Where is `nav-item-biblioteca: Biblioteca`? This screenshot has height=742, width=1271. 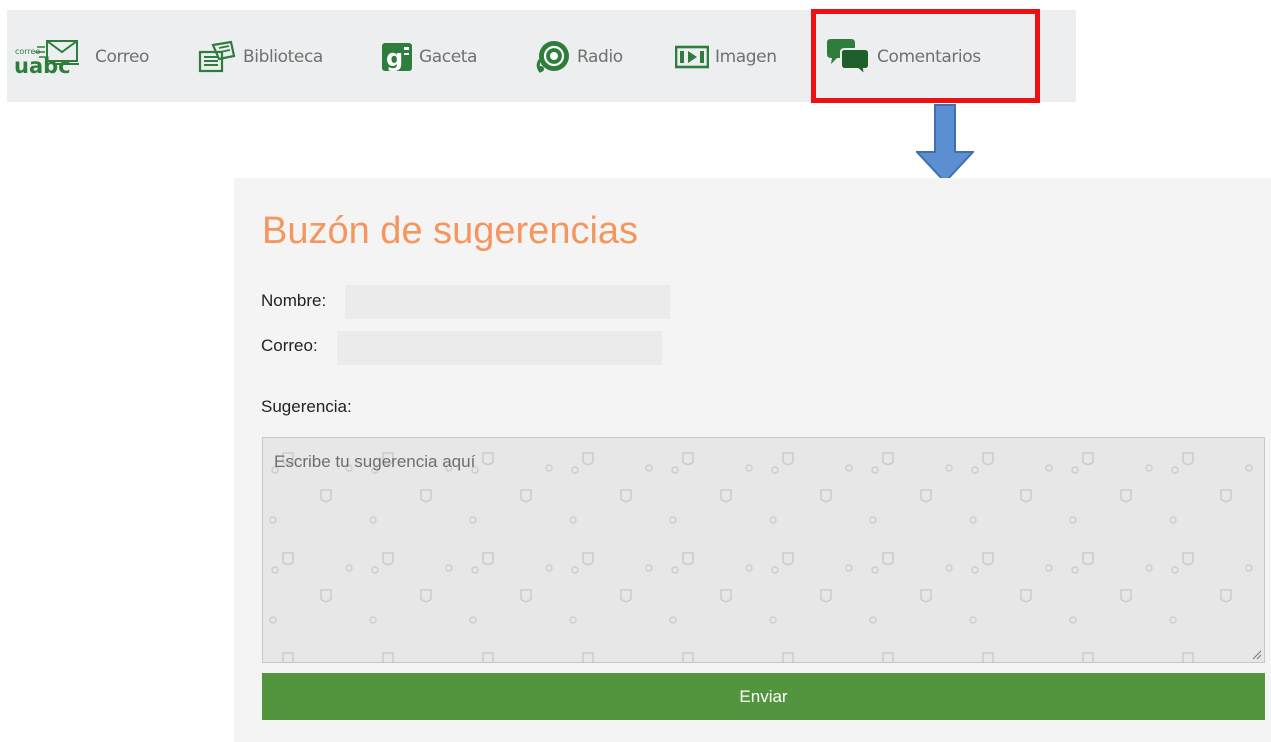 nav-item-biblioteca: Biblioteca is located at coordinates (260, 57).